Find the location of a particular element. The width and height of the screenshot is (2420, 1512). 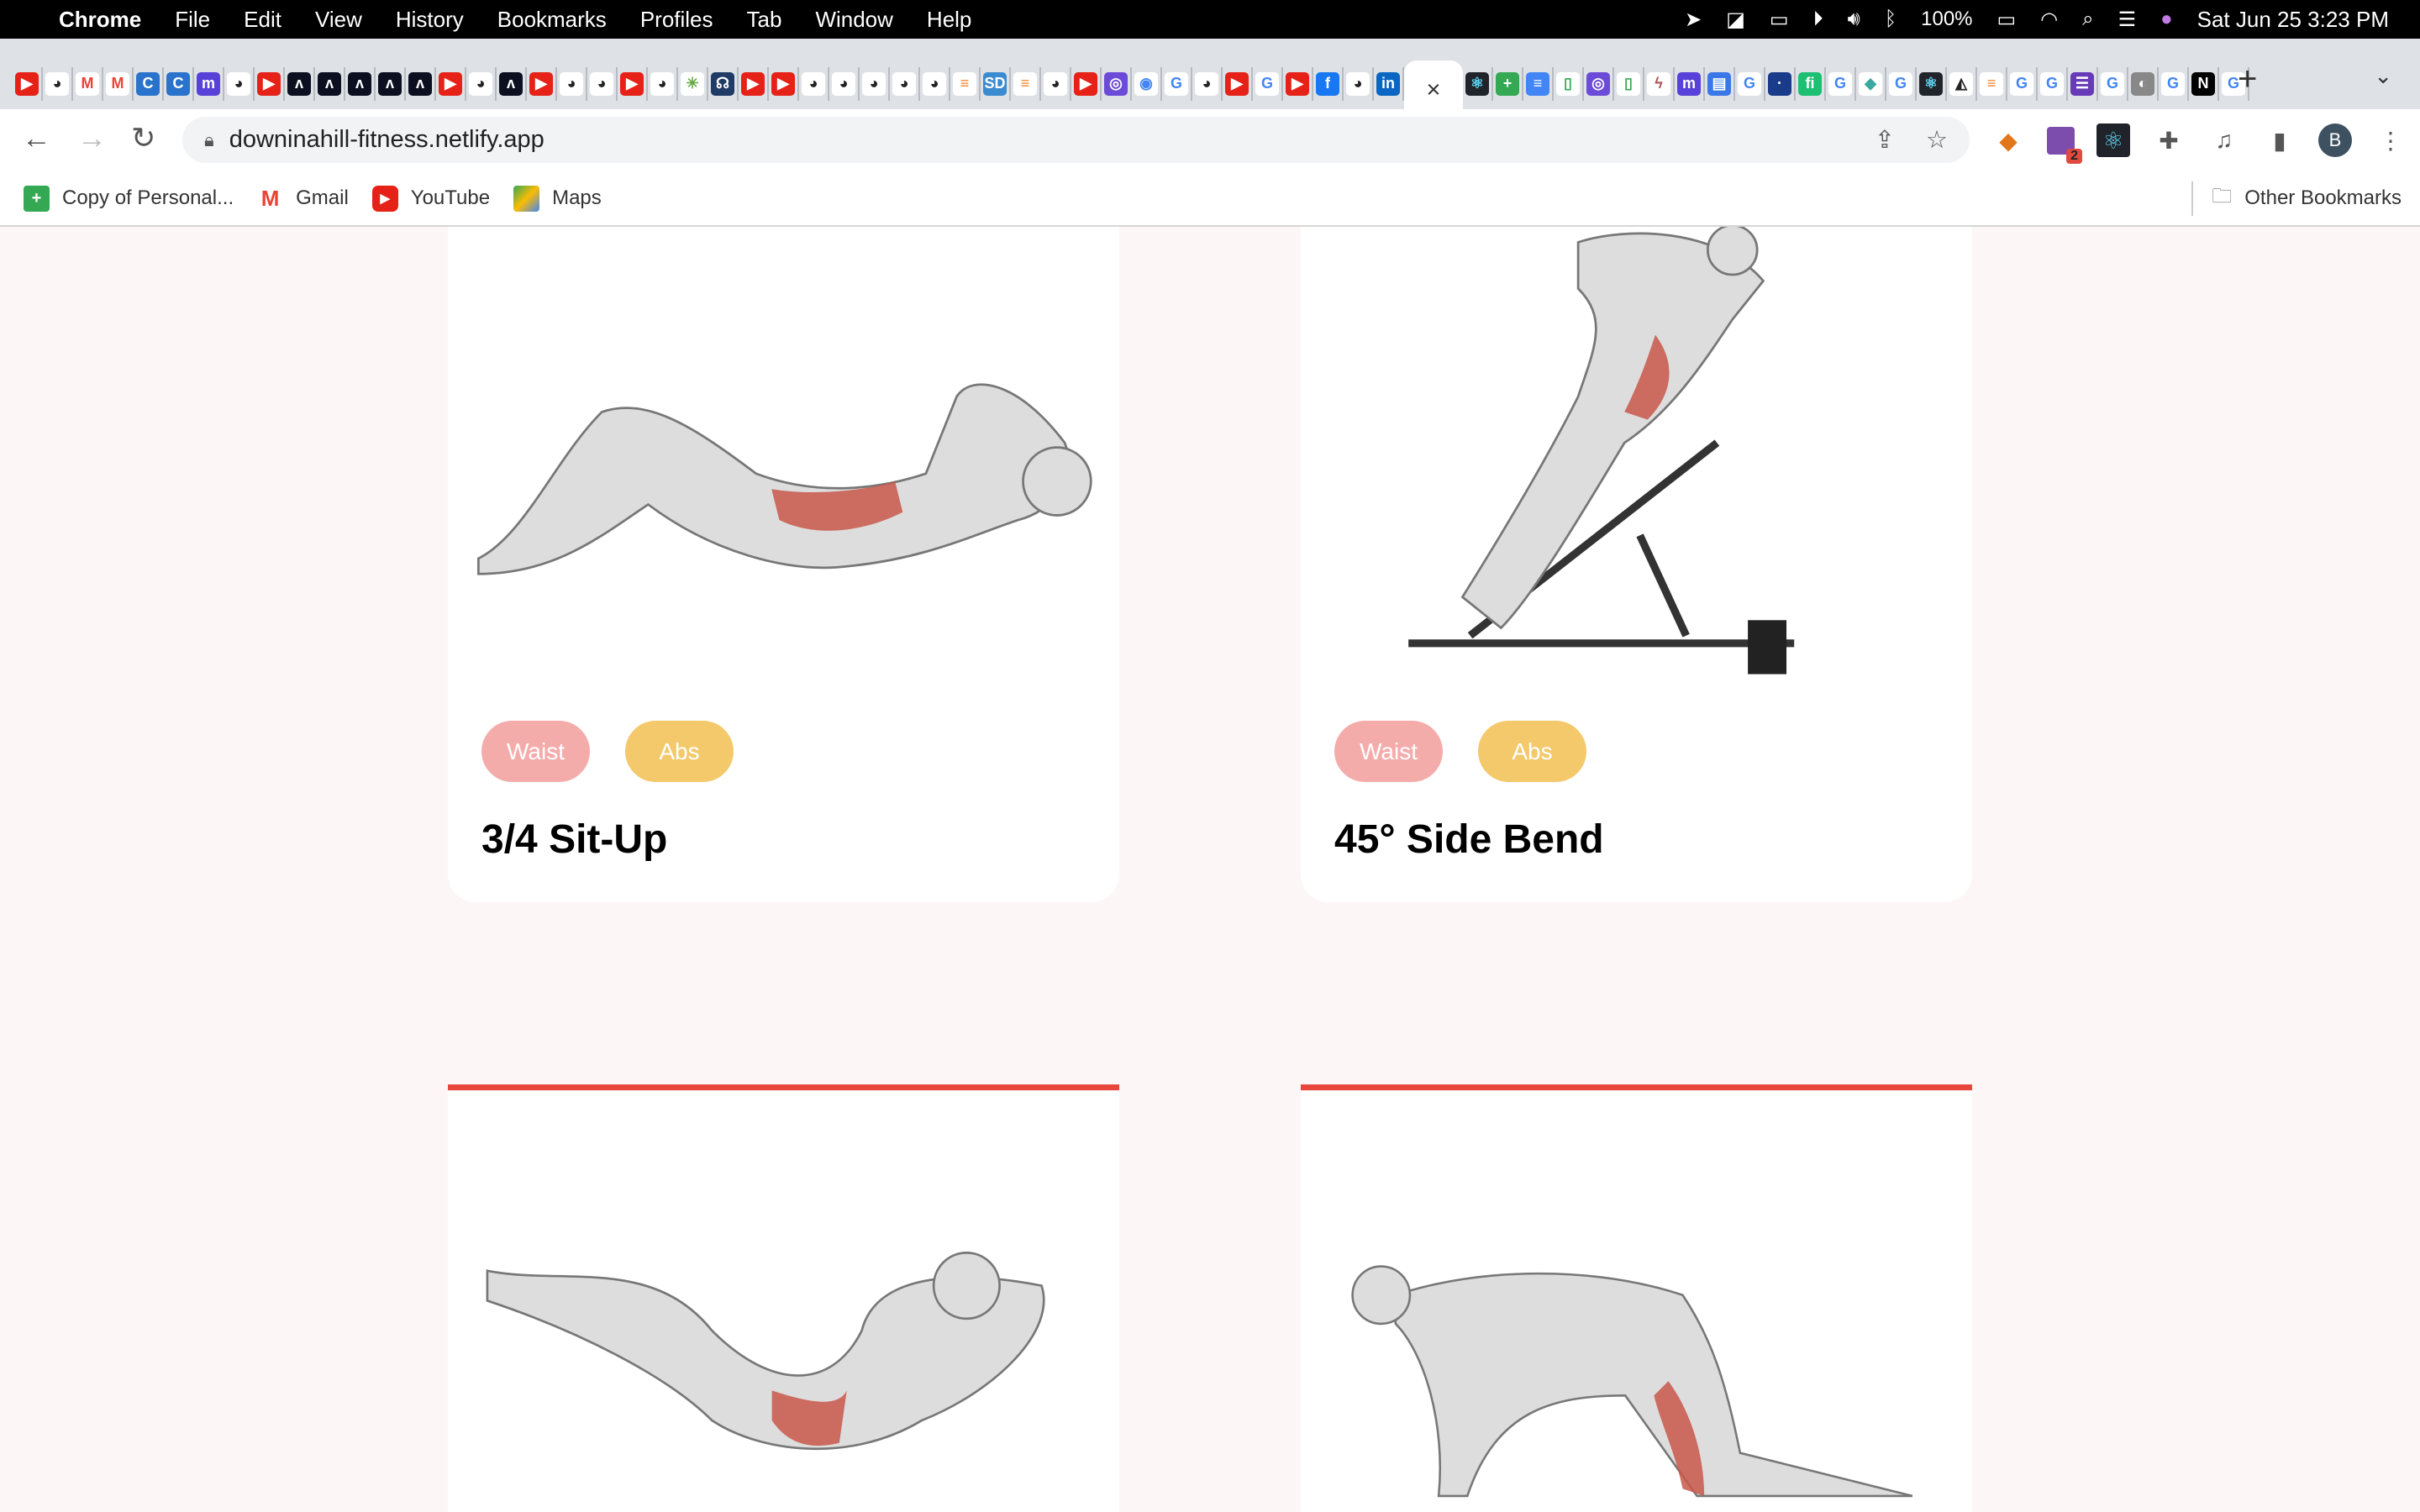

profile-avatar: B is located at coordinates (2335, 140).